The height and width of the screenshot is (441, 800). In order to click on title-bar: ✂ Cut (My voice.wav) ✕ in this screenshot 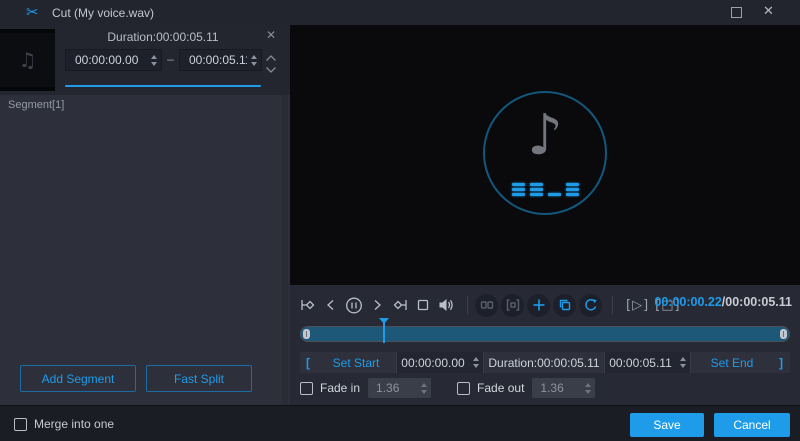, I will do `click(400, 12)`.